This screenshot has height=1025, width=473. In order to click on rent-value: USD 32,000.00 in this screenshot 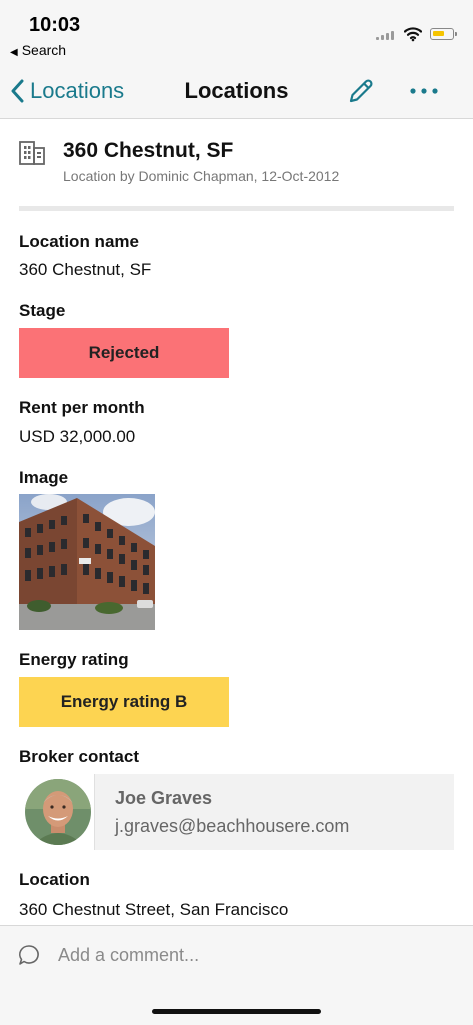, I will do `click(77, 436)`.